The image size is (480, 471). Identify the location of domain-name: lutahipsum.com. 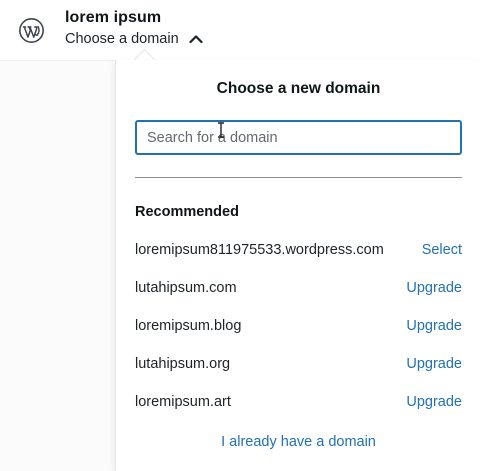
(186, 288).